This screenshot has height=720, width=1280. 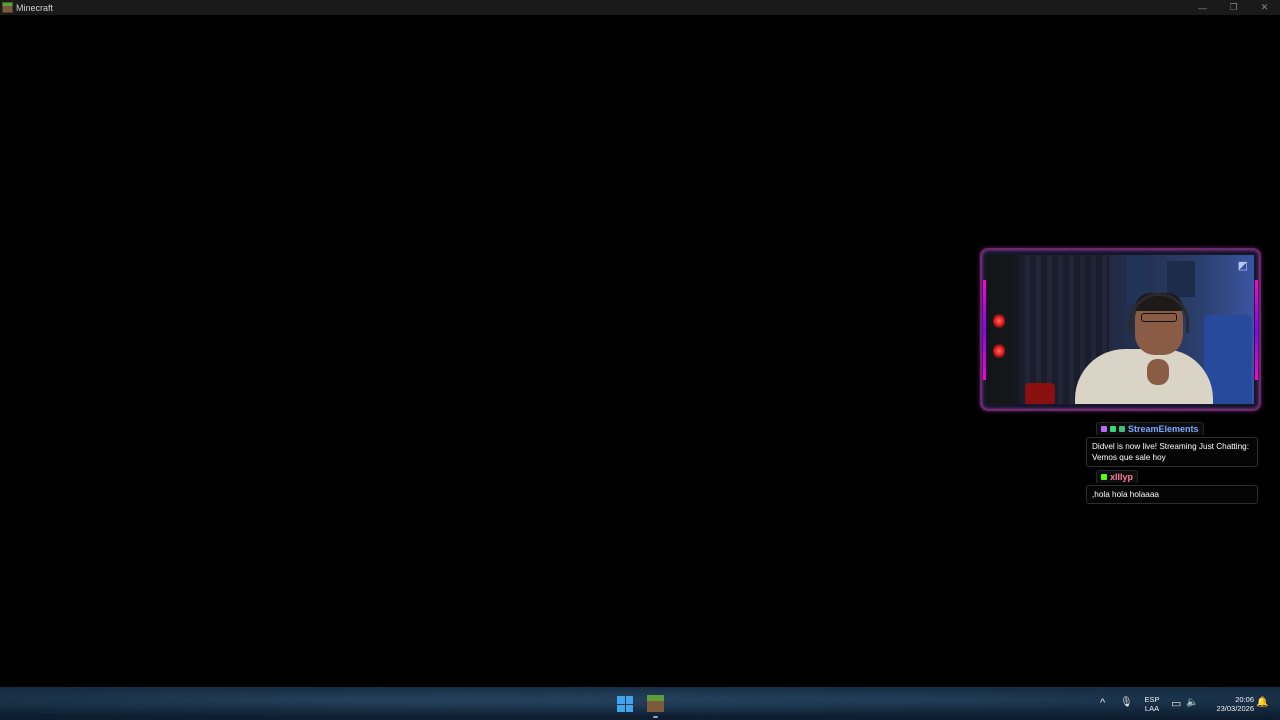 What do you see at coordinates (1242, 266) in the screenshot?
I see `webcam-corner-icon: ◩` at bounding box center [1242, 266].